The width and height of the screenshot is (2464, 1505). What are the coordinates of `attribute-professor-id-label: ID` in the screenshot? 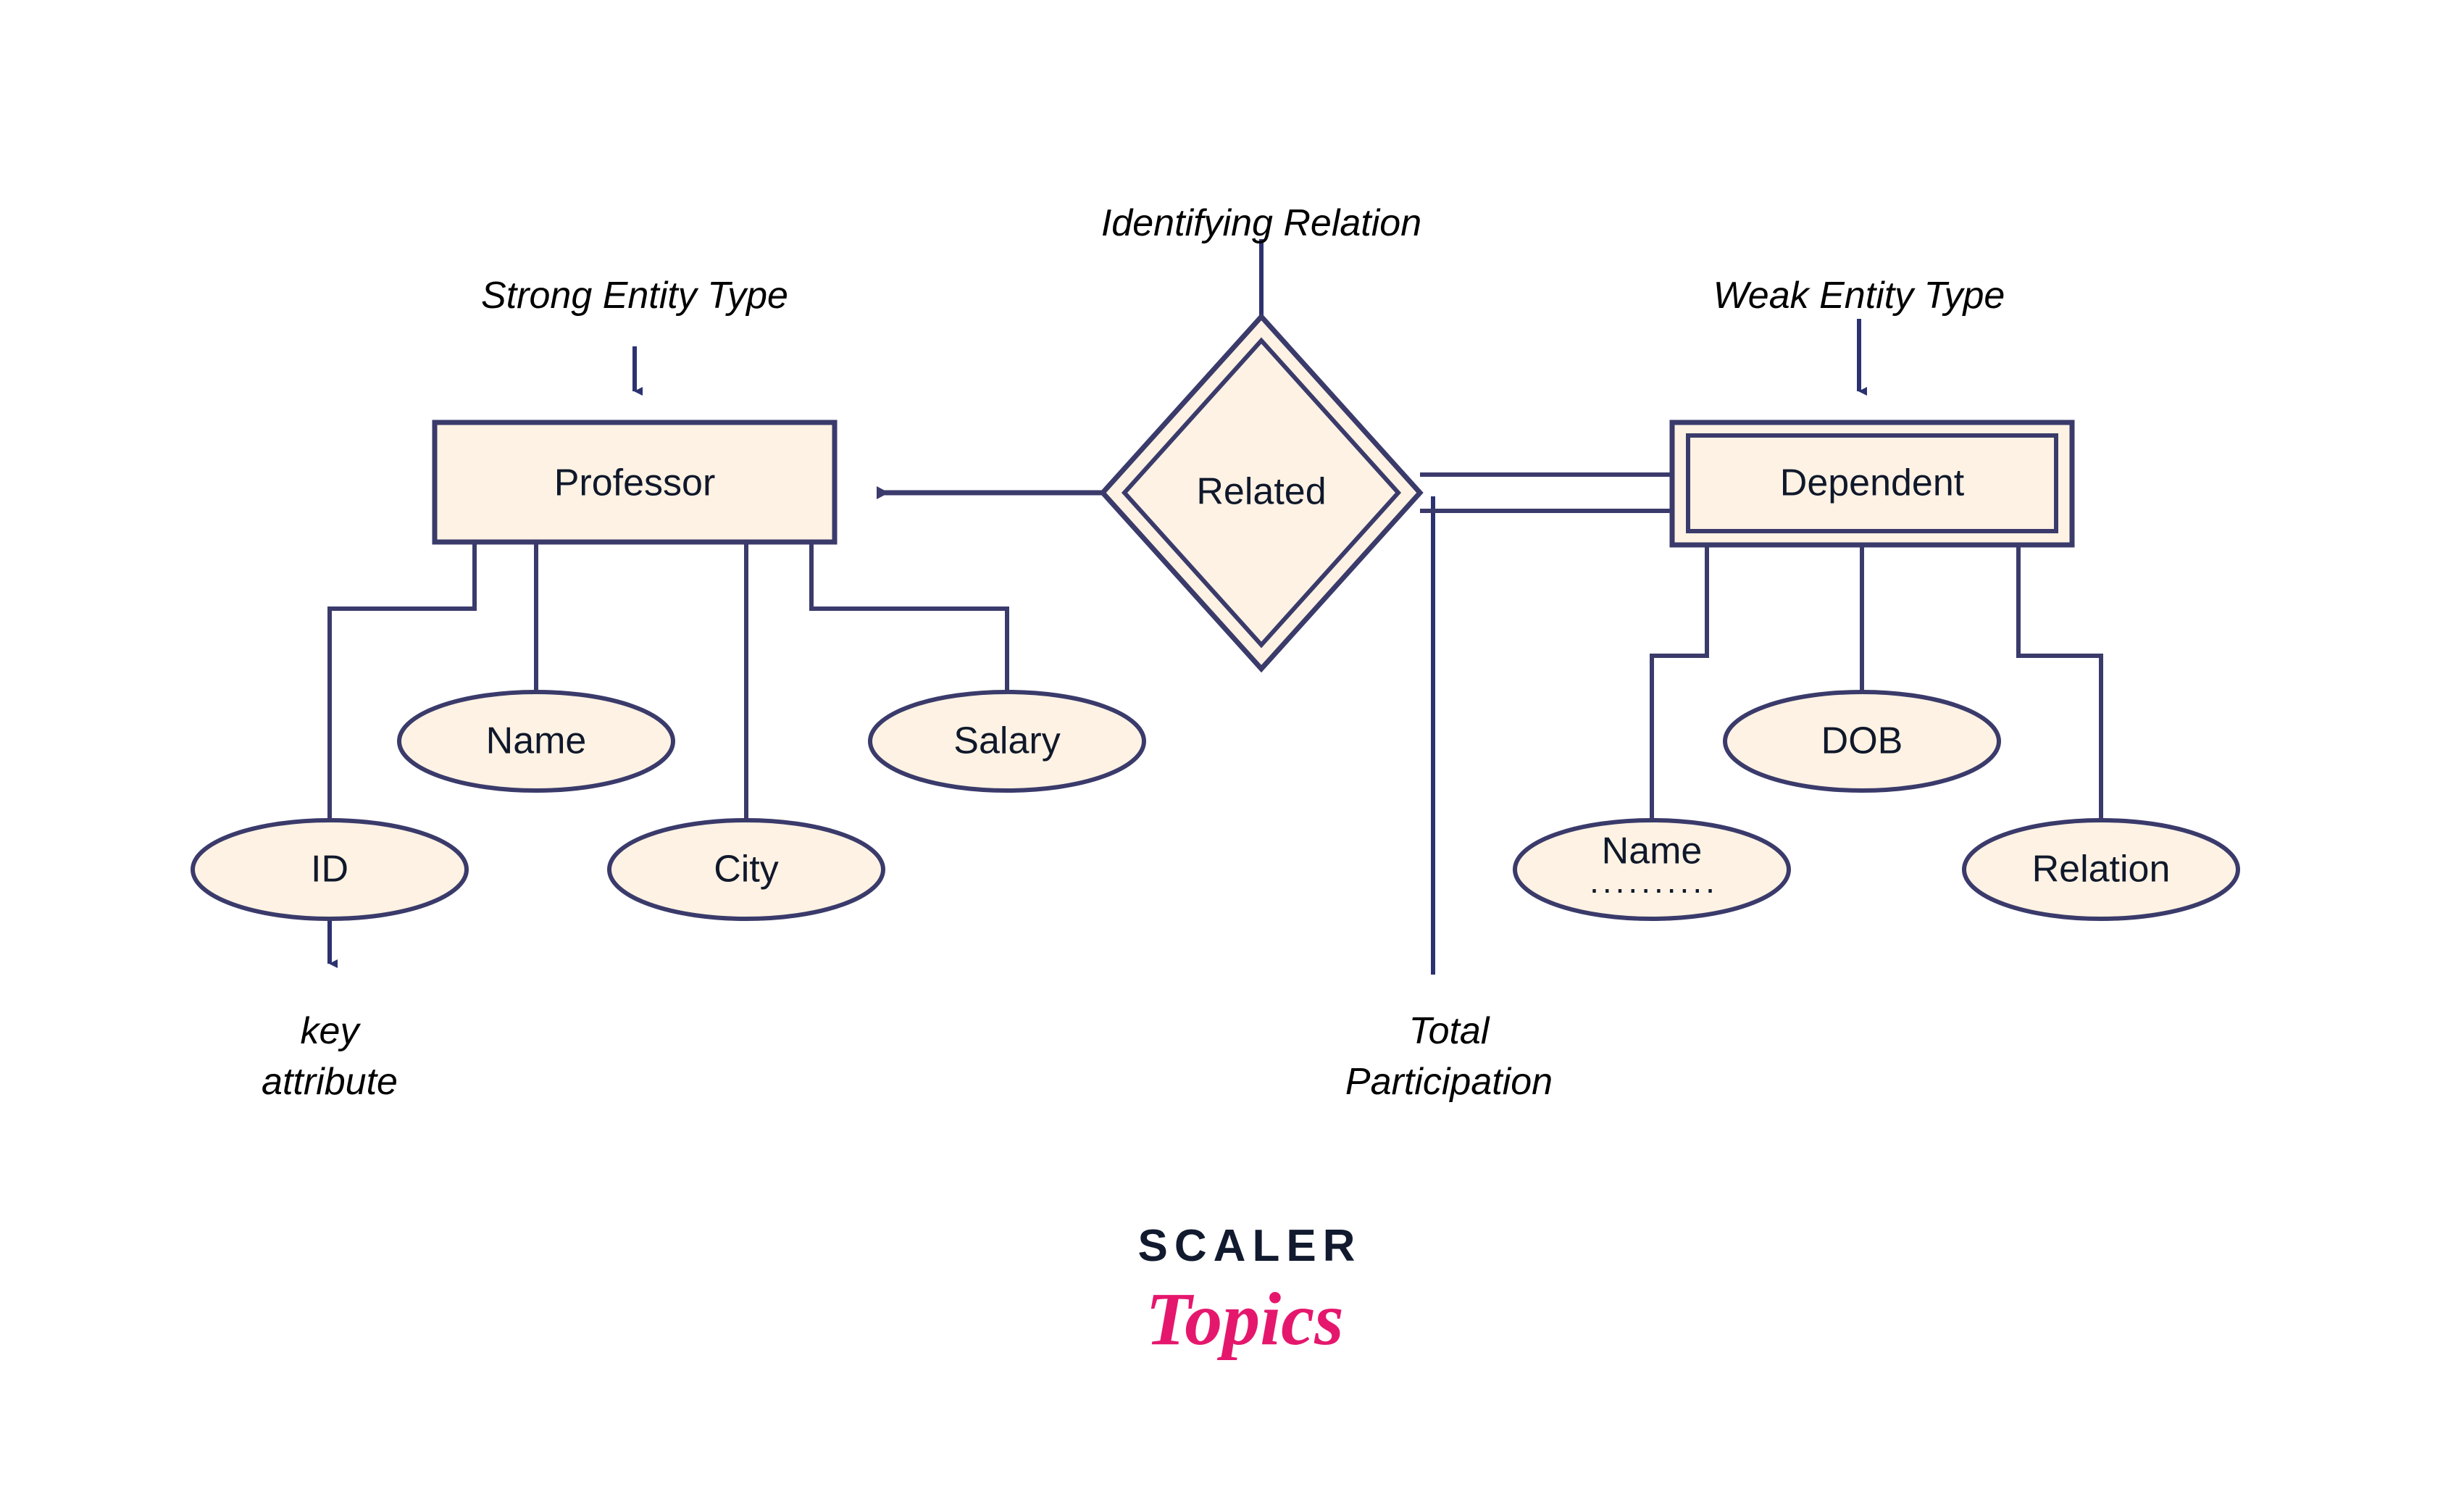 It's located at (329, 870).